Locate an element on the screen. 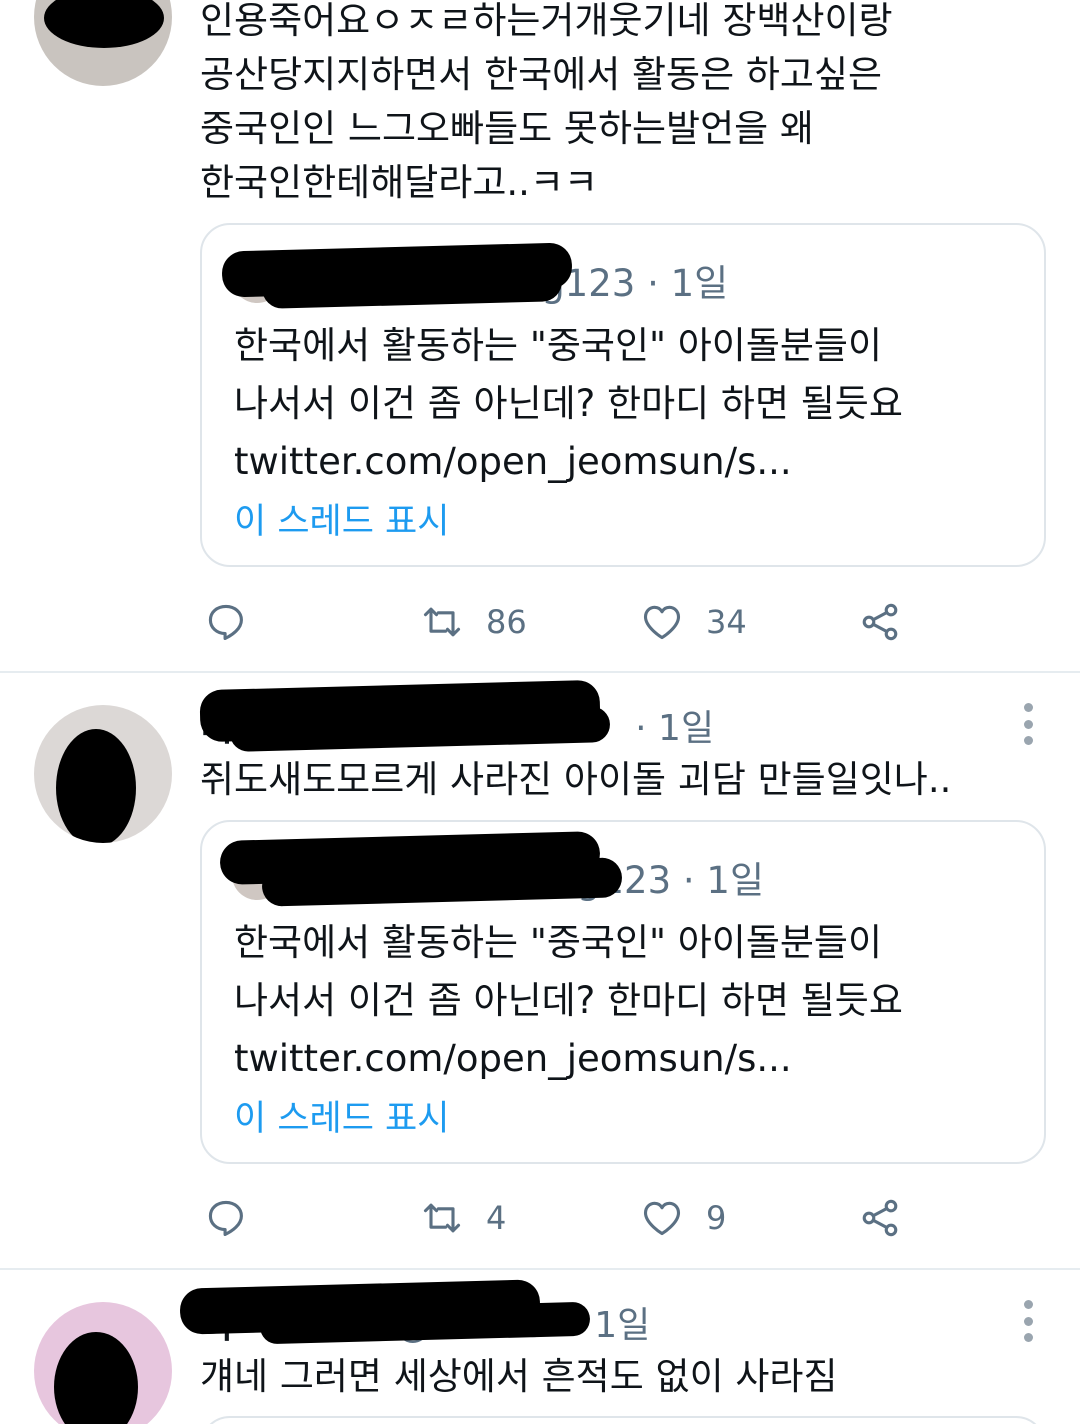  tweet-time: · 1일 is located at coordinates (674, 728).